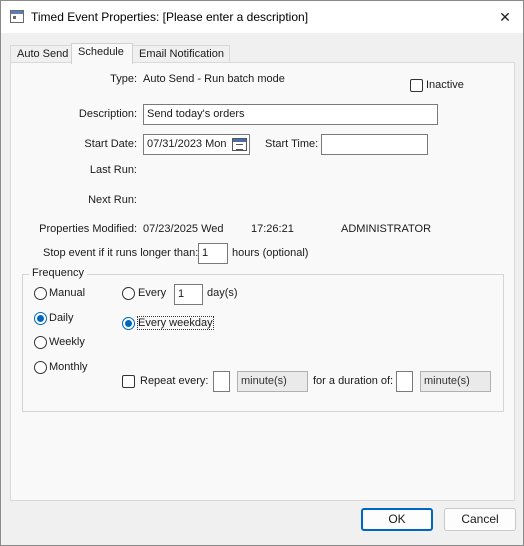  I want to click on inactive-label: Inactive, so click(445, 85).